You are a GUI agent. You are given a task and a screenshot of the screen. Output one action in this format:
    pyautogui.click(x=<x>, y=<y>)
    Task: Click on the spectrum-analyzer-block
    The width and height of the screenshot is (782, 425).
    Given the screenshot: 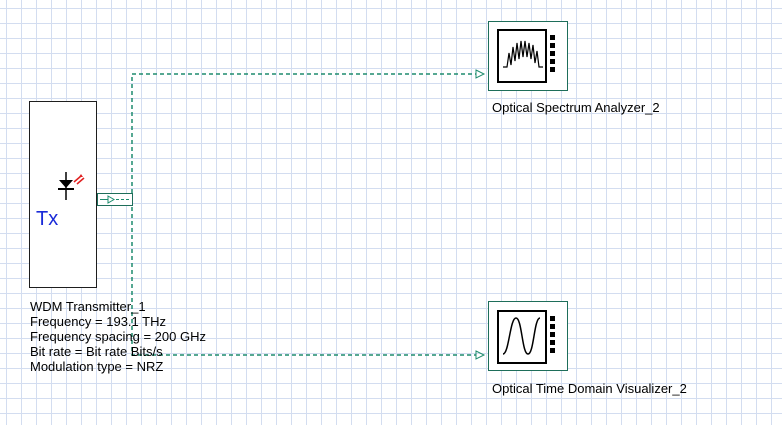 What is the action you would take?
    pyautogui.click(x=528, y=56)
    